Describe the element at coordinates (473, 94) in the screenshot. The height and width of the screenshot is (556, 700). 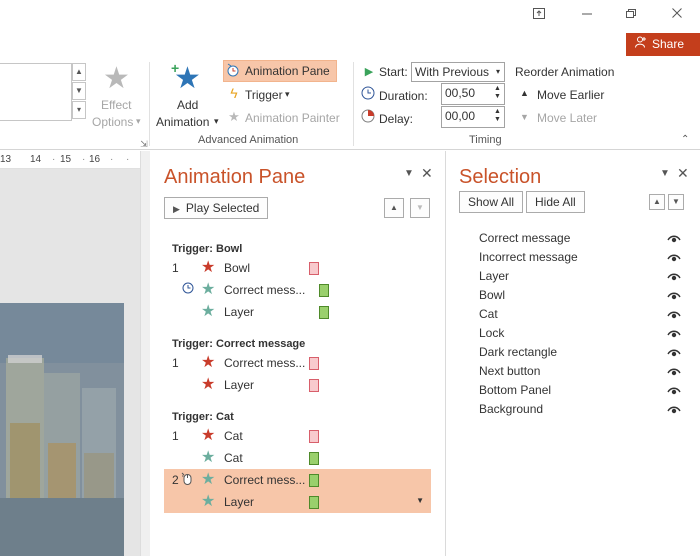
I see `duration-spinner: 00,50 ▲ ▼` at that location.